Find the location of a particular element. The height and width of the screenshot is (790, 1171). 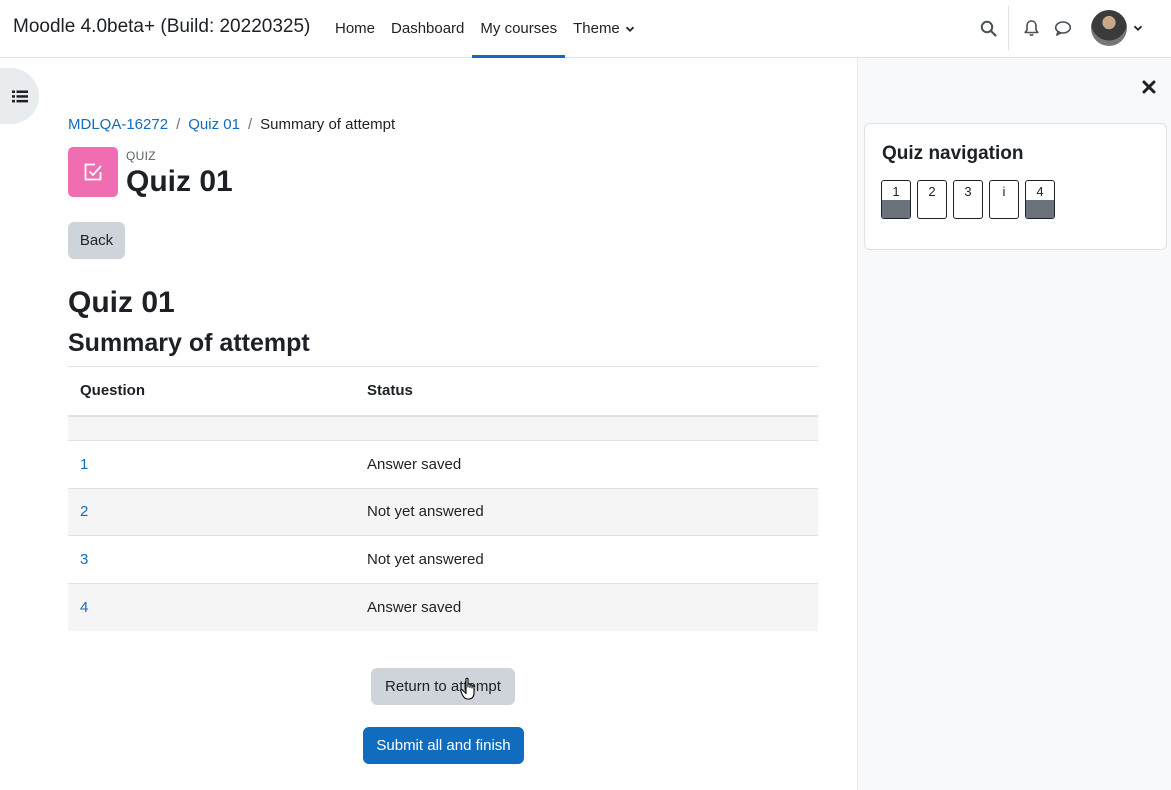

quiz-nav-button: 2 is located at coordinates (932, 199).